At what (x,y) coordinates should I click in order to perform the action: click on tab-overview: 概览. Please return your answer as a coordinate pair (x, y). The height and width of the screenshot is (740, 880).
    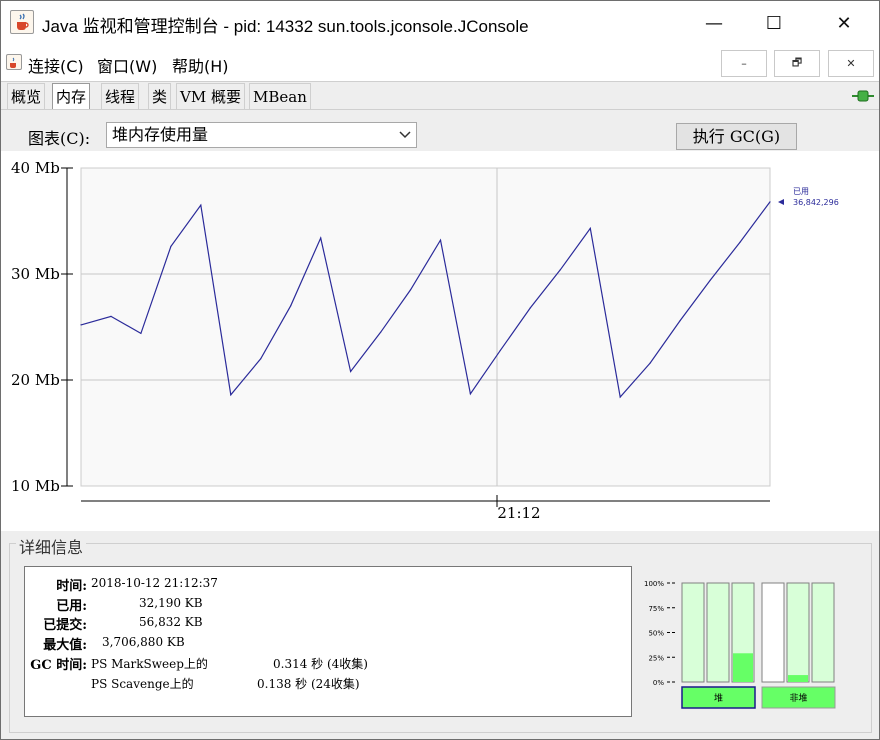
    Looking at the image, I should click on (26, 96).